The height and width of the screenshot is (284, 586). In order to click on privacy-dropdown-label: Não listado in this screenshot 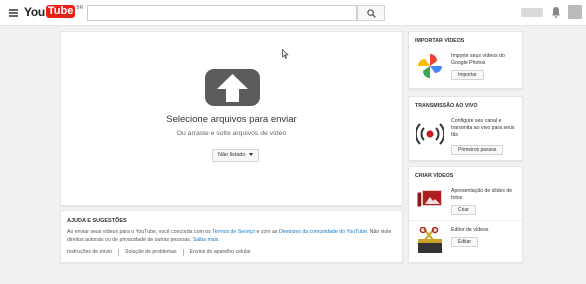, I will do `click(232, 155)`.